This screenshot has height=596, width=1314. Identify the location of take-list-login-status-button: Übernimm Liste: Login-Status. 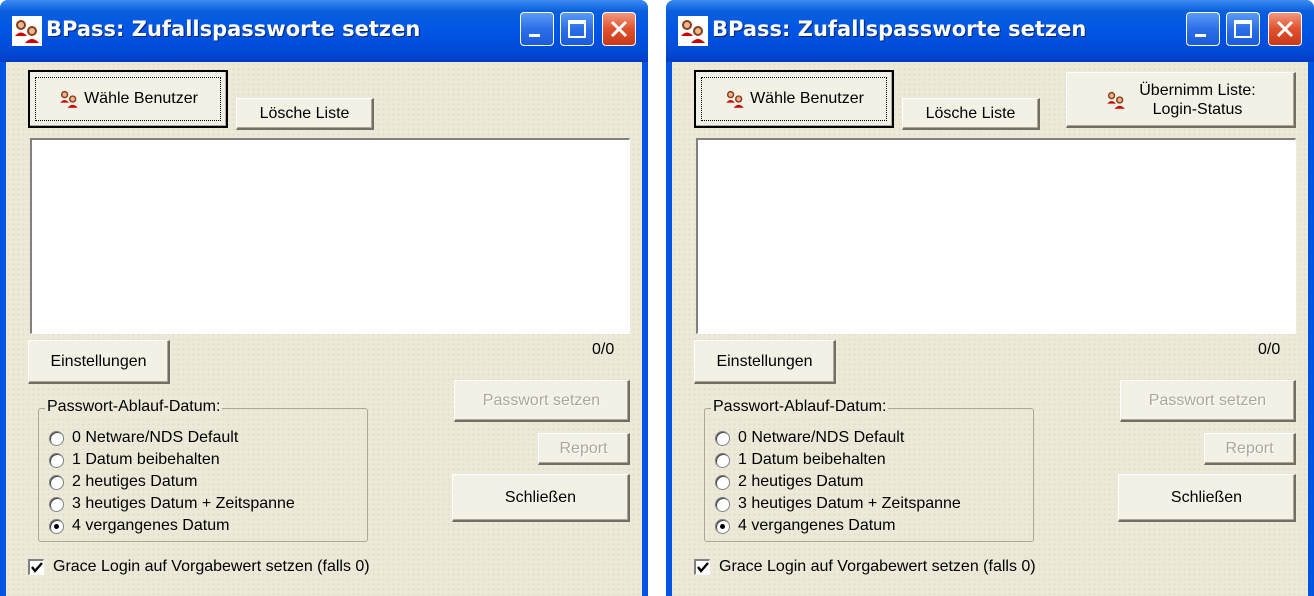
(1181, 100).